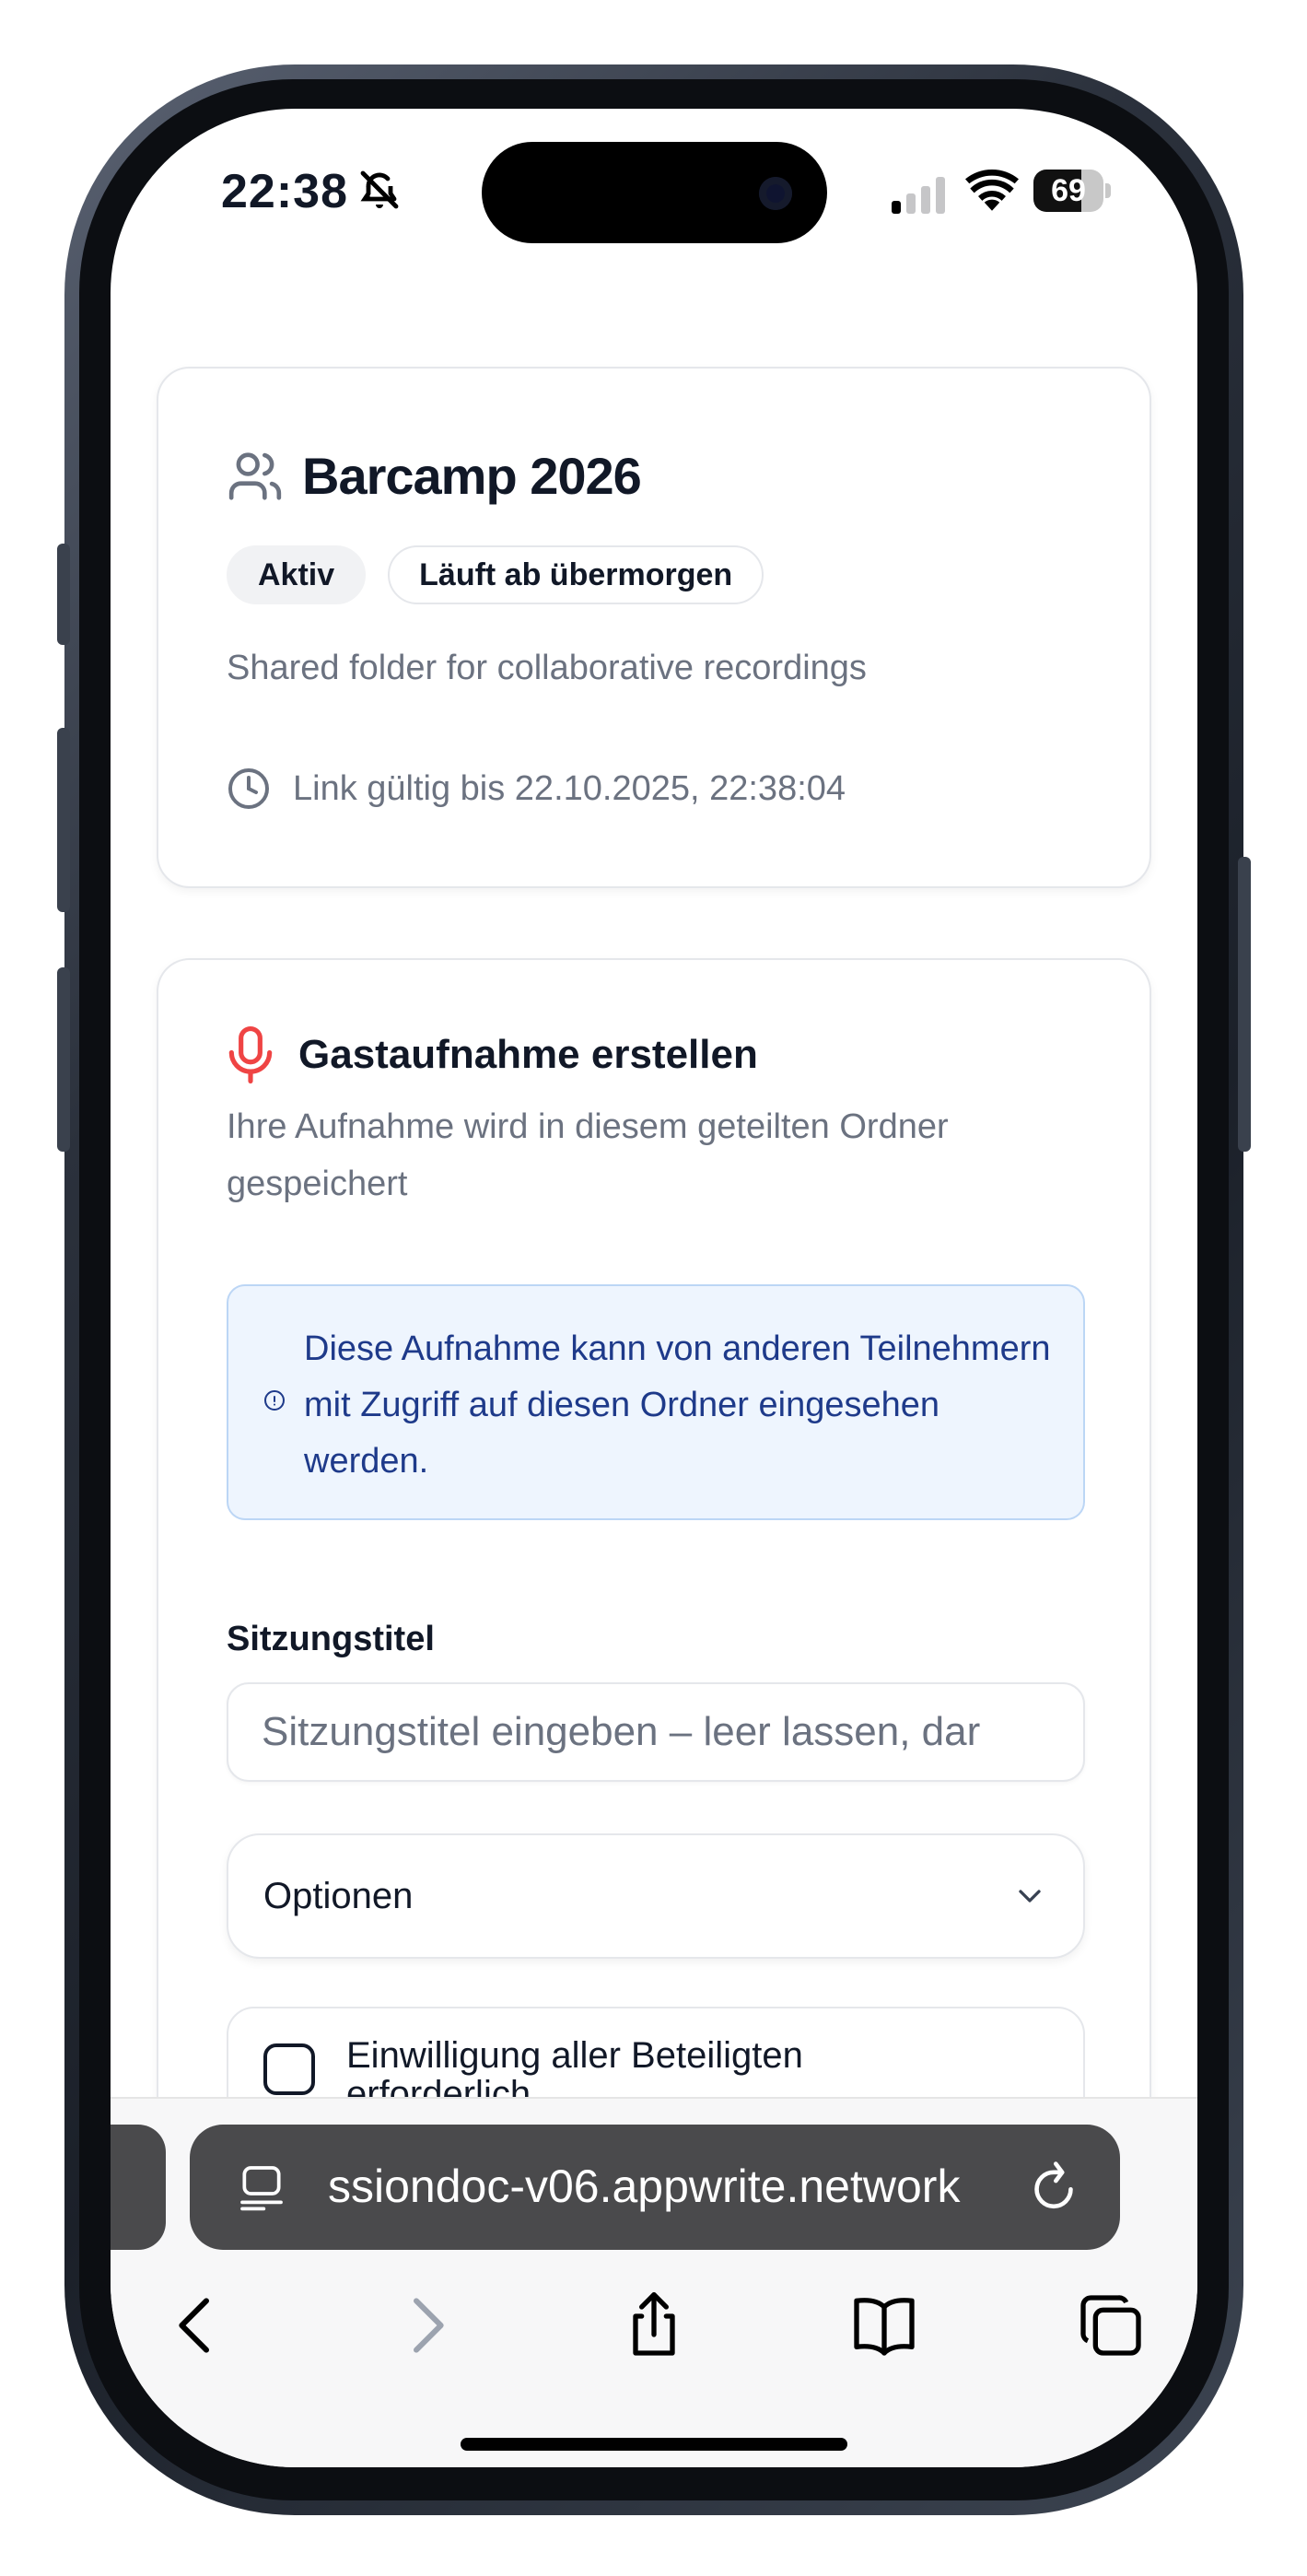 Image resolution: width=1307 pixels, height=2576 pixels. What do you see at coordinates (528, 1054) in the screenshot?
I see `recording-card-title: Gastaufnahme erstellen` at bounding box center [528, 1054].